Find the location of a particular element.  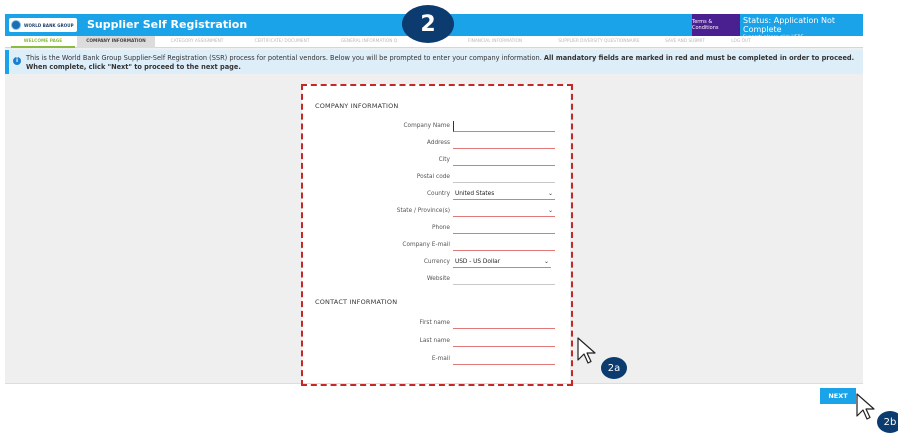

field-row: First name is located at coordinates (436, 323).